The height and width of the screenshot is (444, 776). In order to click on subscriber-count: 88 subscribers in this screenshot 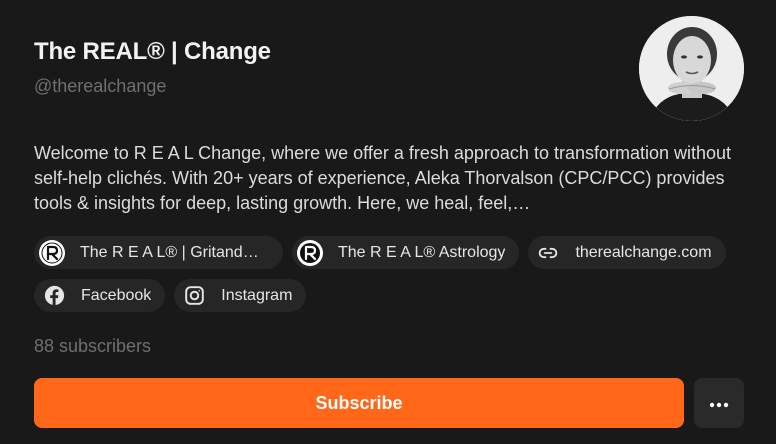, I will do `click(93, 346)`.